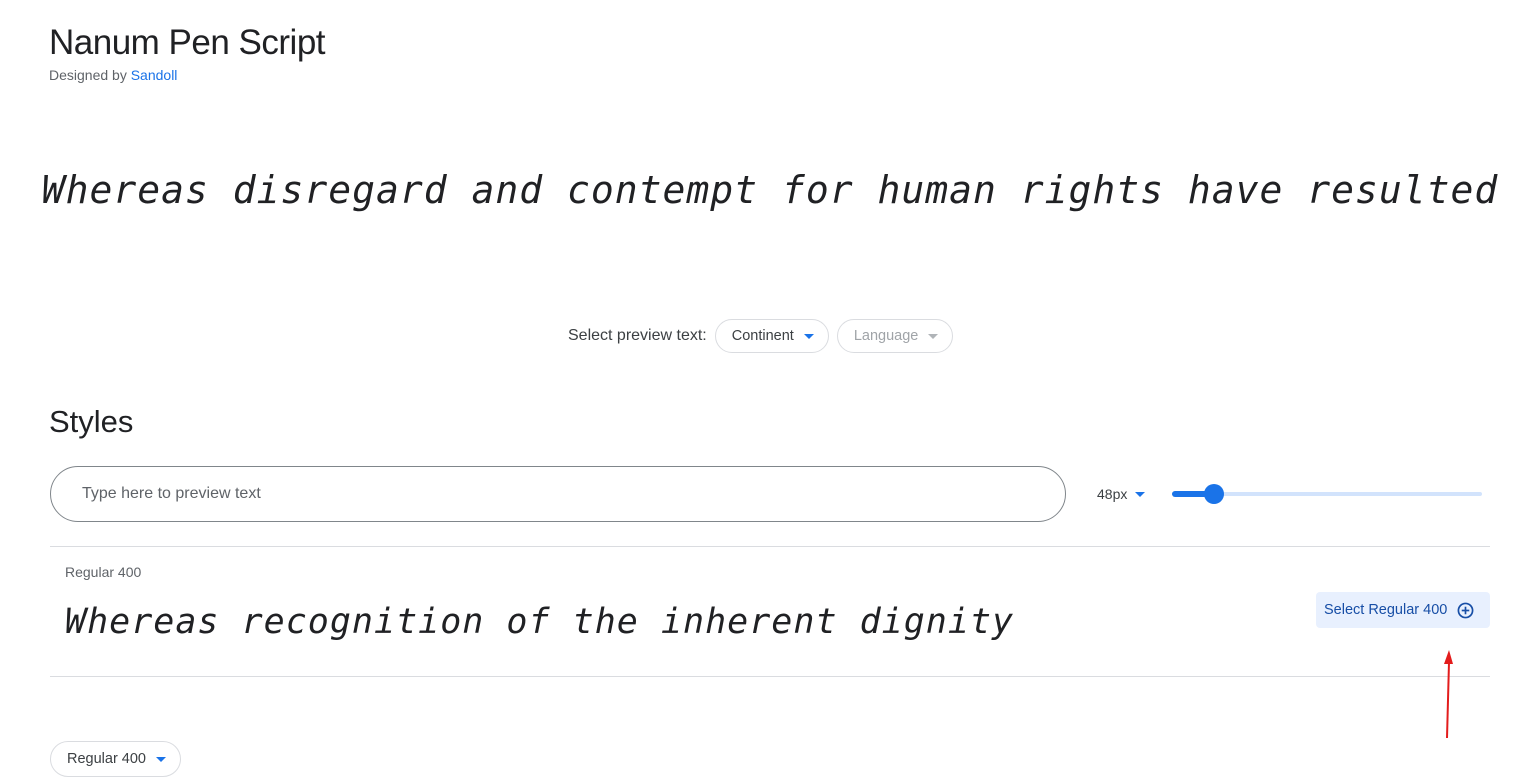 This screenshot has width=1525, height=777. Describe the element at coordinates (1386, 610) in the screenshot. I see `select-button-label: Select Regular 400` at that location.